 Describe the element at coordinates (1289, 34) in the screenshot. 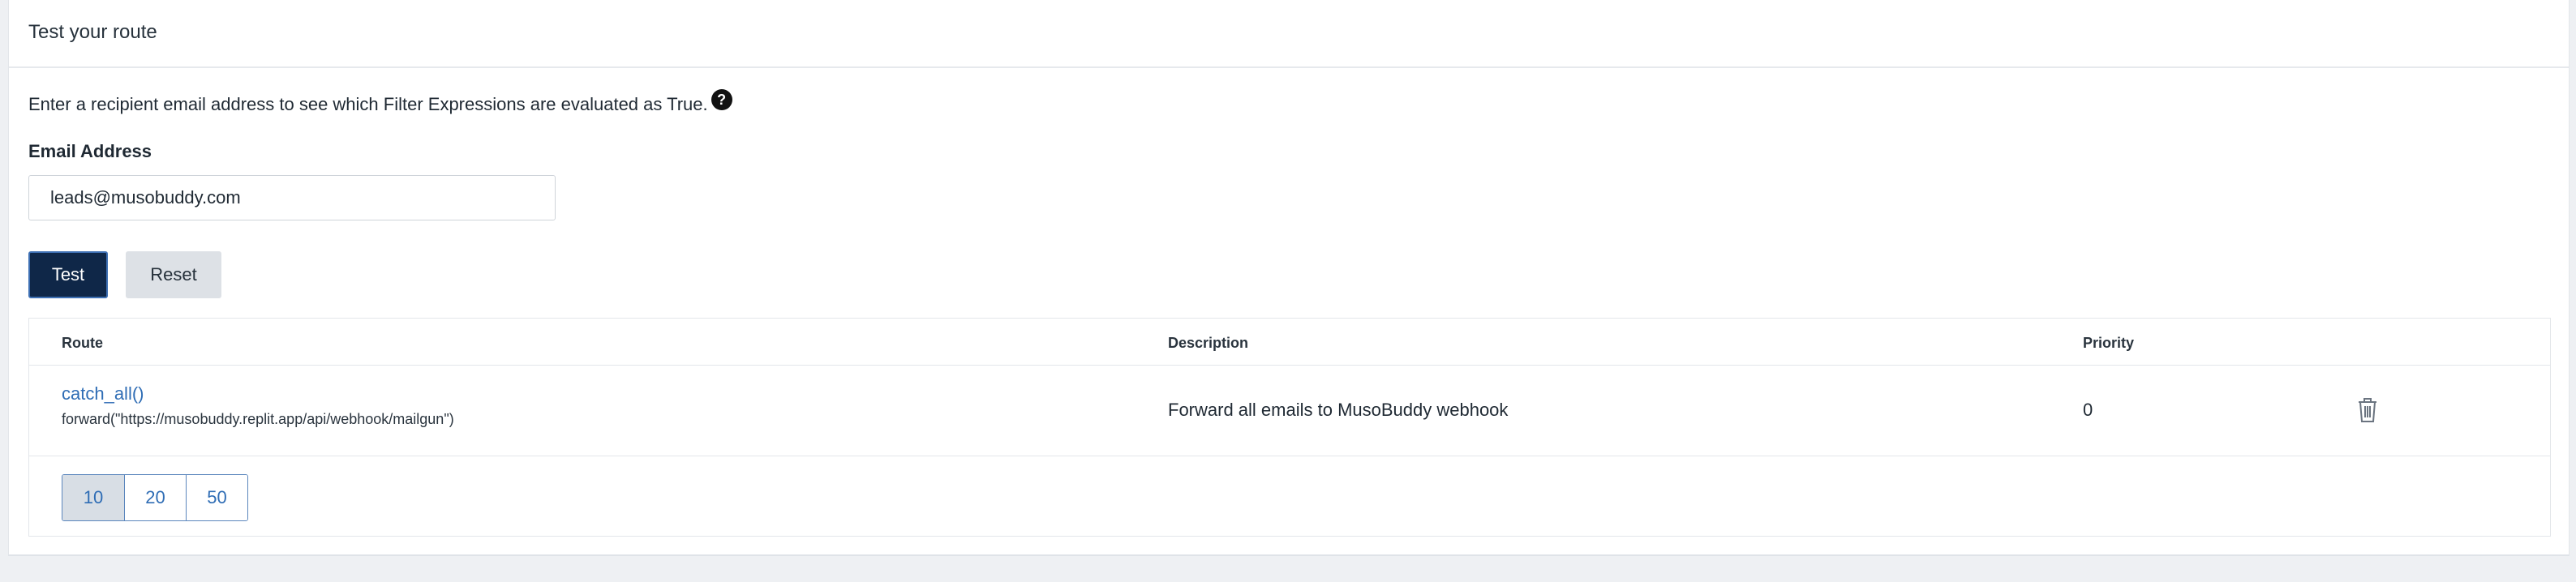

I see `card-header: Test your route` at that location.